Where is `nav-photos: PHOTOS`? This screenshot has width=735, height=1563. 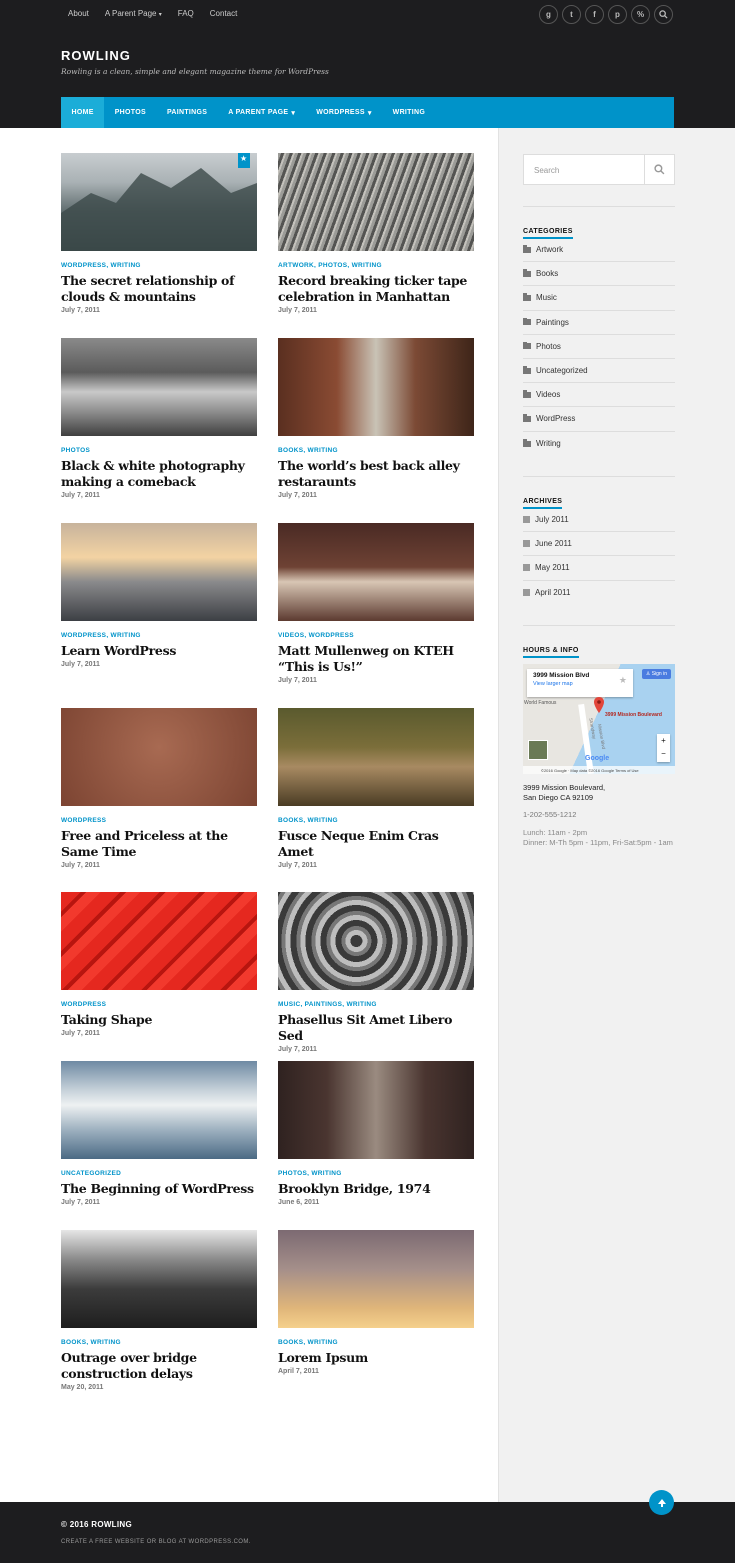 nav-photos: PHOTOS is located at coordinates (130, 112).